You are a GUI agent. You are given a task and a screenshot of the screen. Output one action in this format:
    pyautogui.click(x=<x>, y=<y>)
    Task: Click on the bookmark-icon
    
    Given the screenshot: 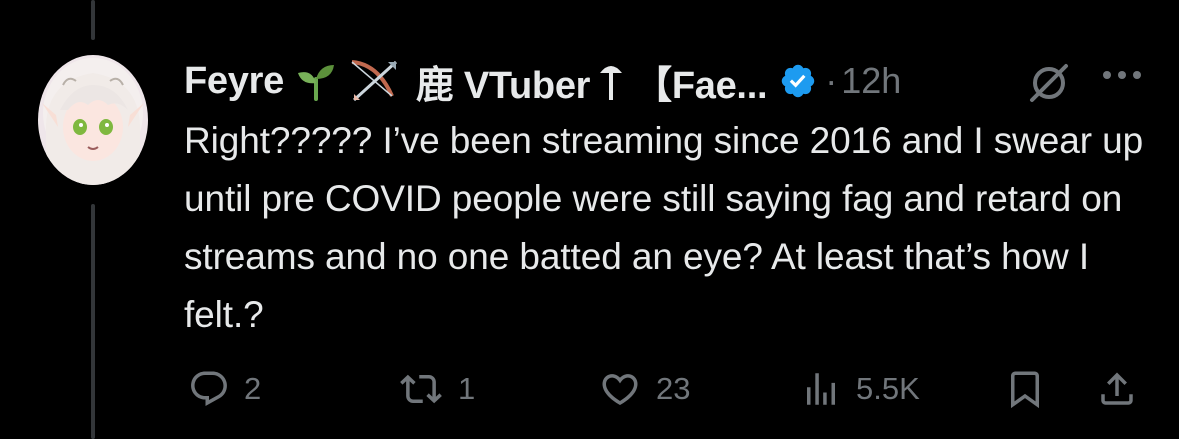 What is the action you would take?
    pyautogui.click(x=1025, y=389)
    